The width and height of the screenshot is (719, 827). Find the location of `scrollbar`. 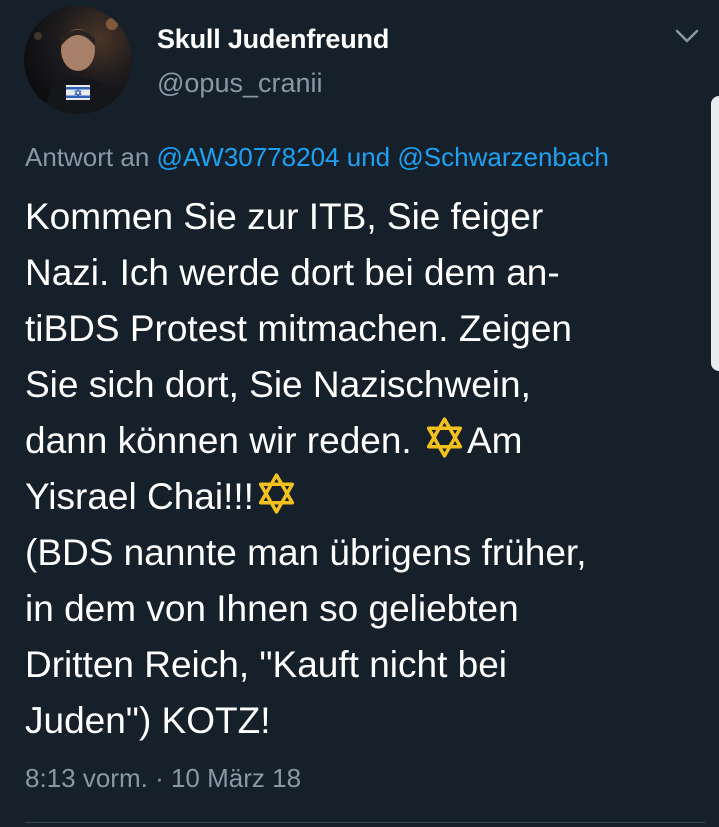

scrollbar is located at coordinates (715, 233).